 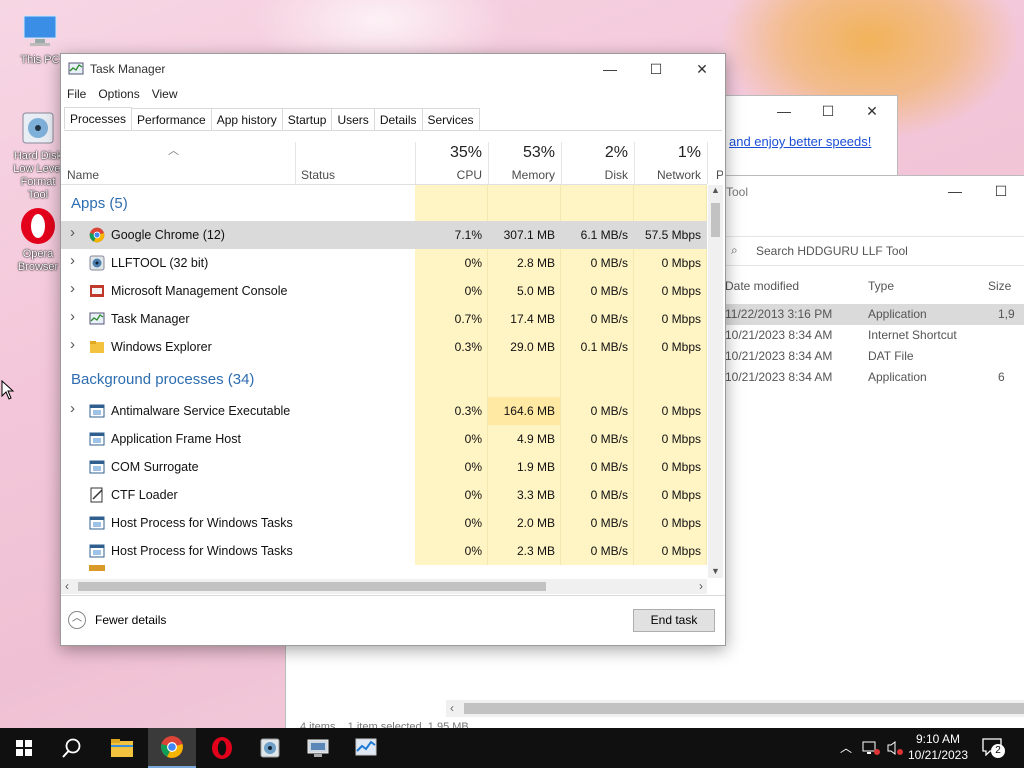 I want to click on process-name: Microsoft Management Console, so click(x=199, y=291).